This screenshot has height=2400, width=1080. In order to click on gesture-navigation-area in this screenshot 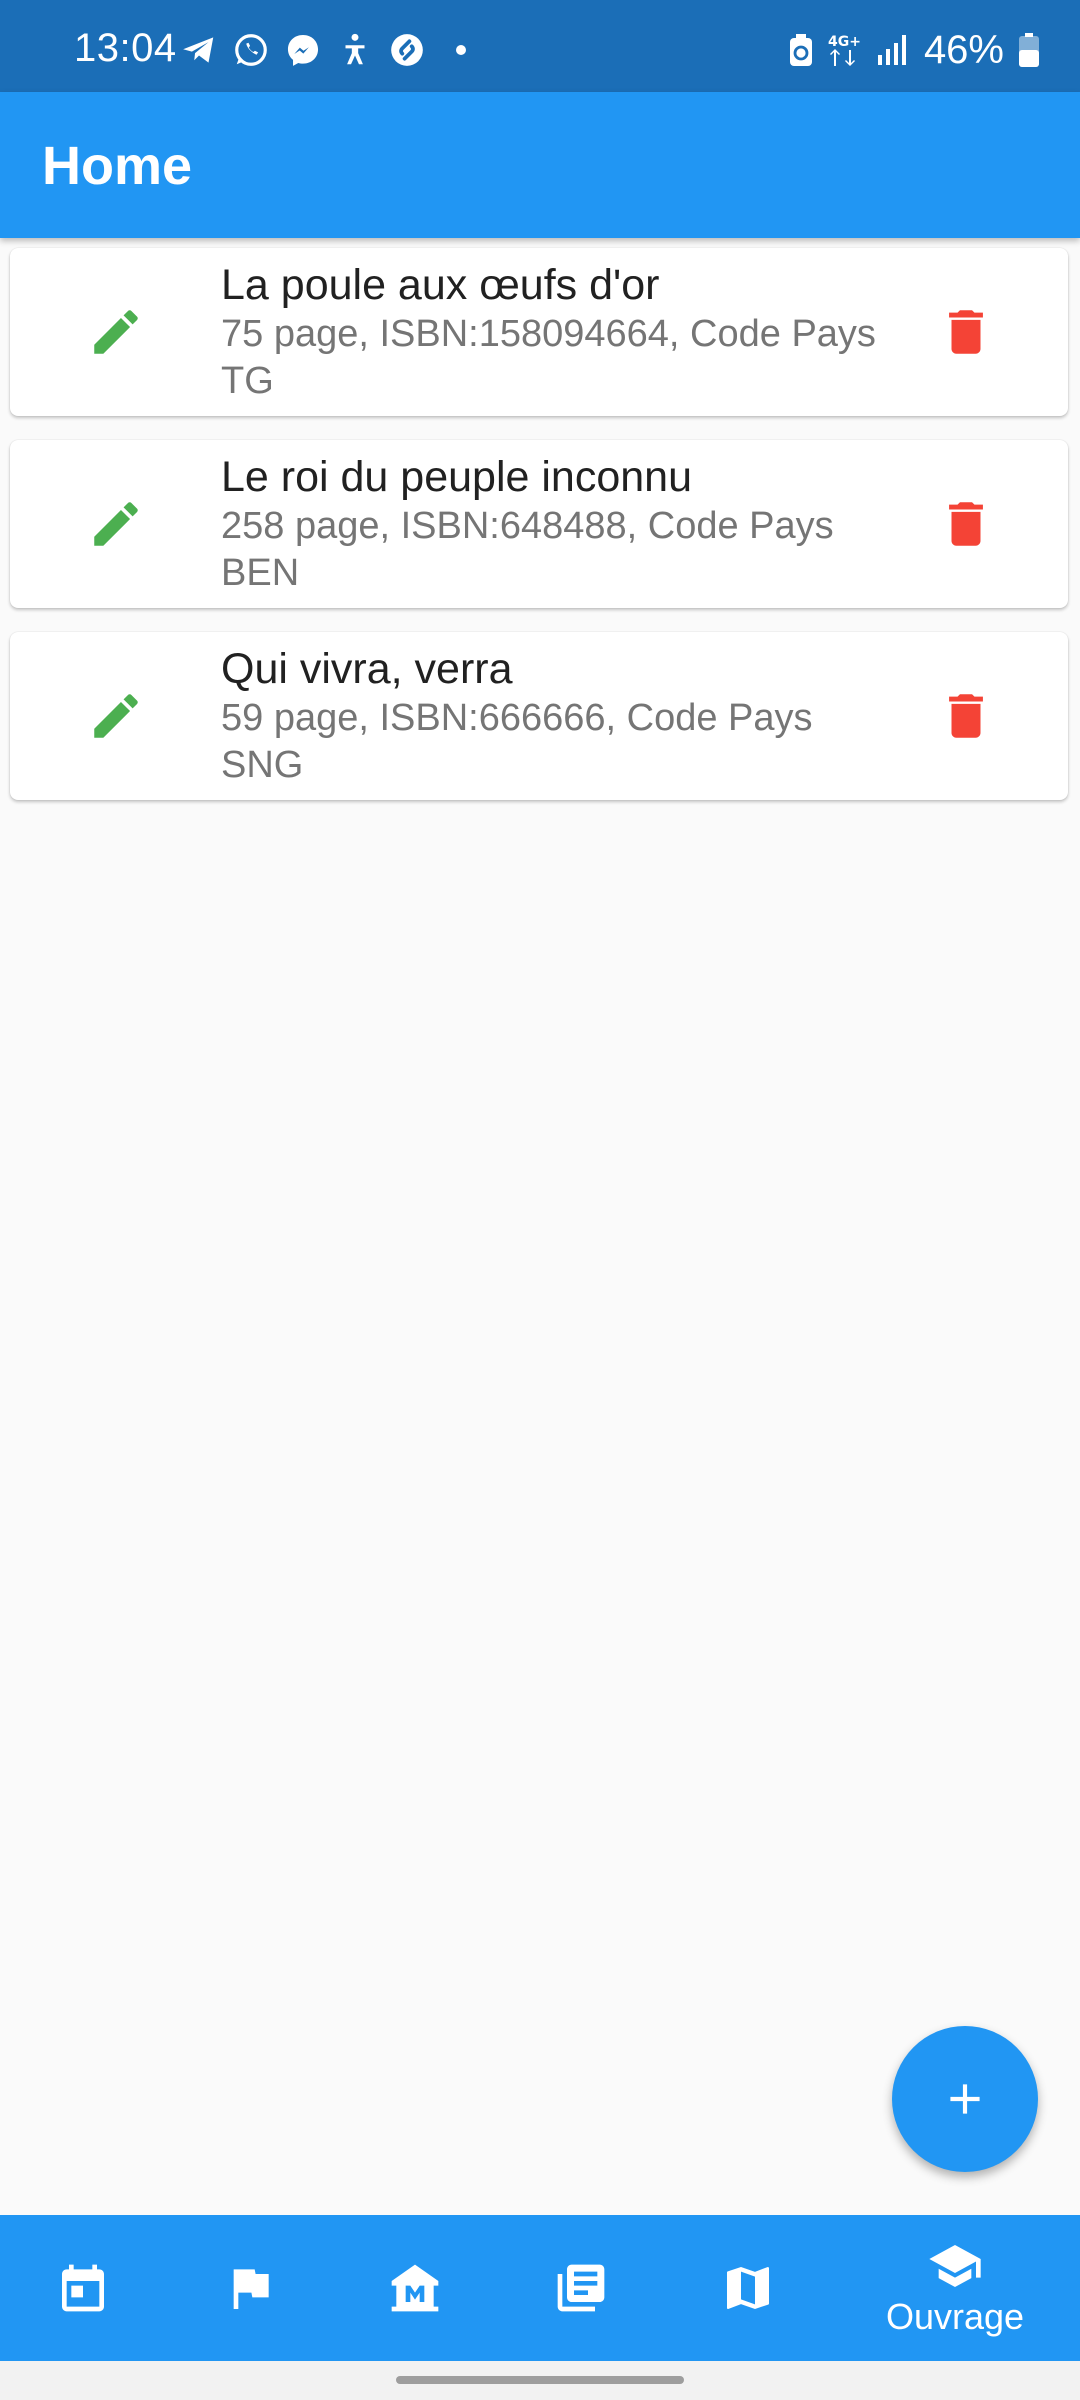, I will do `click(540, 2380)`.